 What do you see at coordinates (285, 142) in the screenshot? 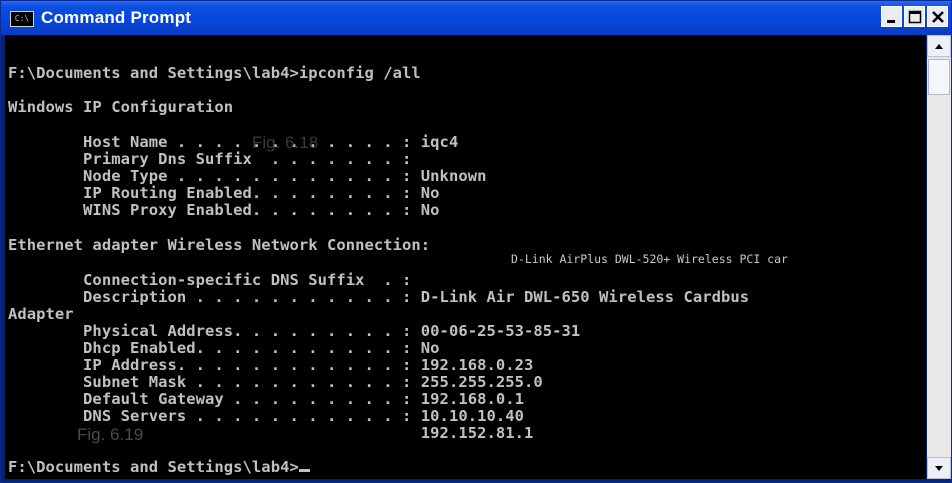
I see `figure-label-faint: Fig. 6.18` at bounding box center [285, 142].